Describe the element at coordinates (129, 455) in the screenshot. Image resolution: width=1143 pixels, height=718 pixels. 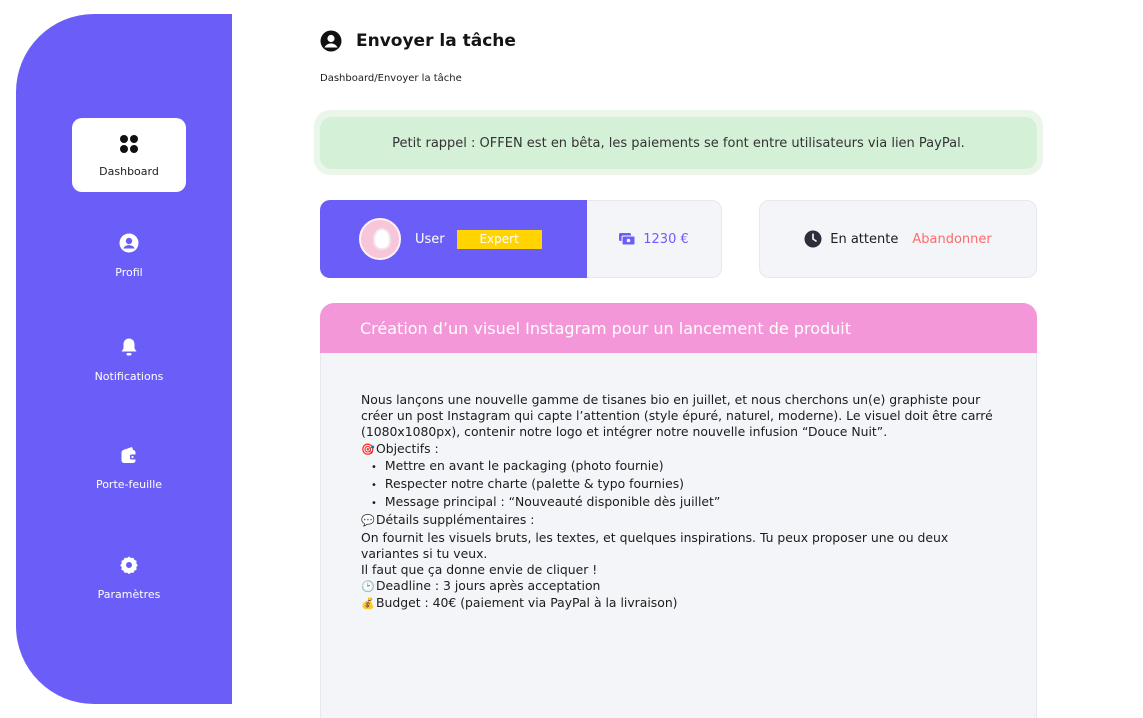
I see `wallet-icon` at that location.